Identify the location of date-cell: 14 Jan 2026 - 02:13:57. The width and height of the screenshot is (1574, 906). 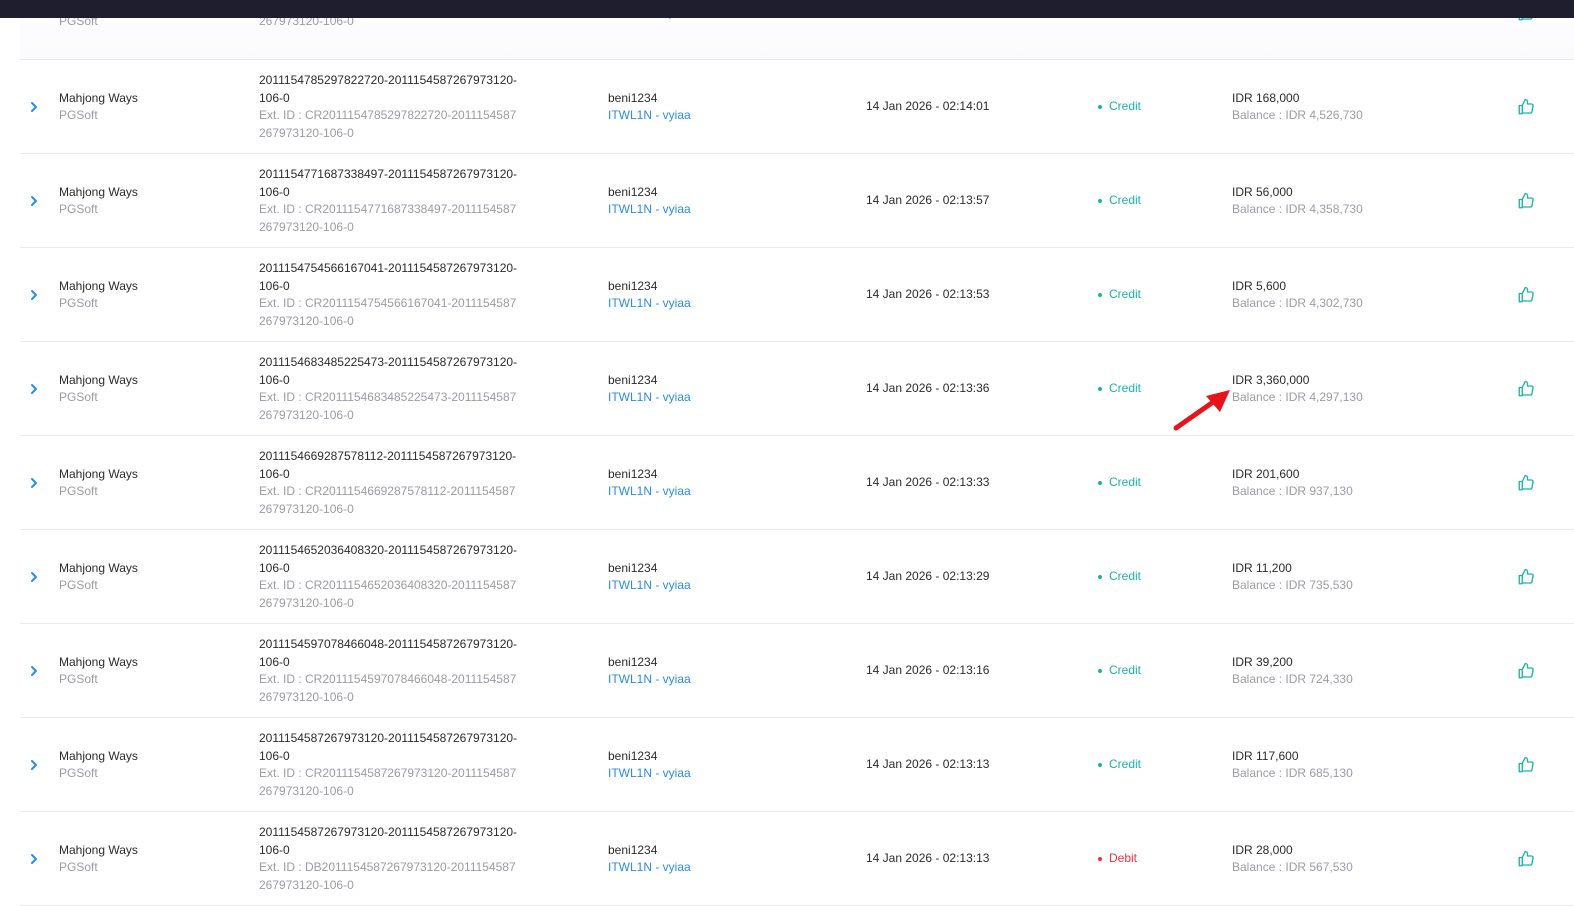
(966, 201).